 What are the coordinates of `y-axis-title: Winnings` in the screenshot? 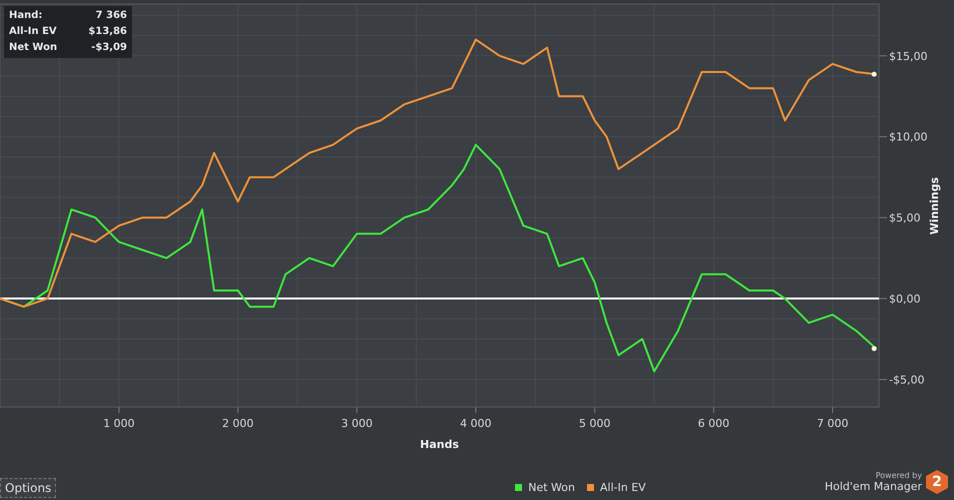 It's located at (934, 206).